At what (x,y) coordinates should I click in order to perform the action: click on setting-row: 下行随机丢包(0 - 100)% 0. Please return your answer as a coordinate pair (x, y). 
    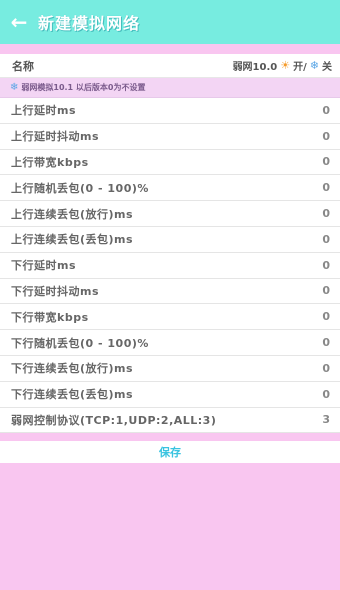
    Looking at the image, I should click on (170, 343).